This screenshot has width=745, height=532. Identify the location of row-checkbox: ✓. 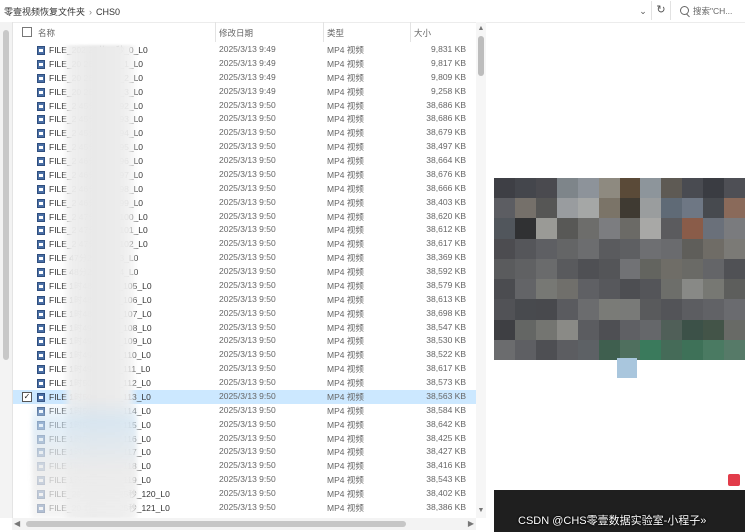
(27, 396).